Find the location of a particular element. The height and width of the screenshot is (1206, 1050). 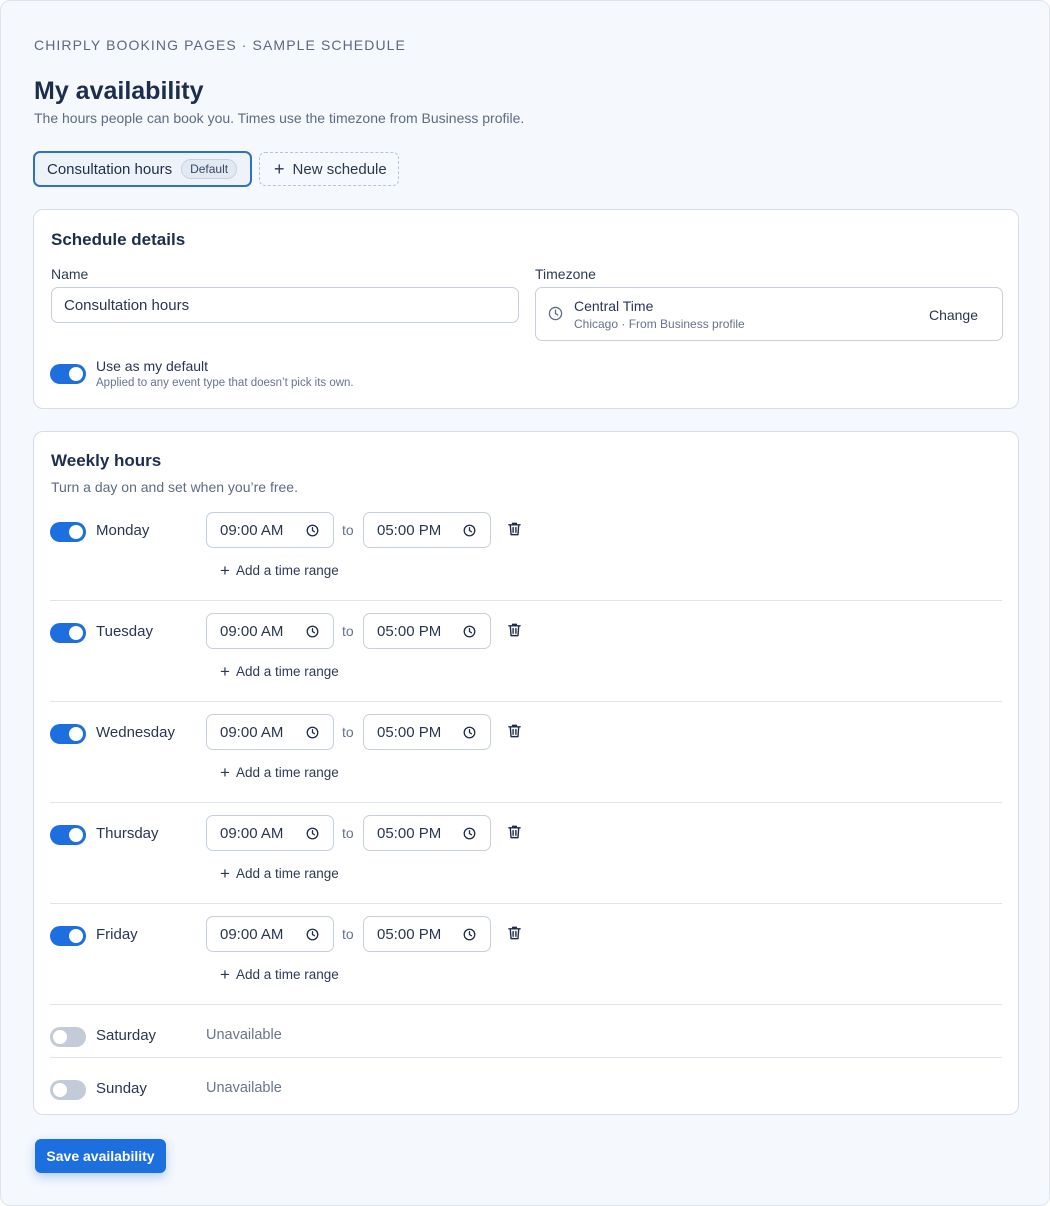

day-toggle-tuesday is located at coordinates (68, 633).